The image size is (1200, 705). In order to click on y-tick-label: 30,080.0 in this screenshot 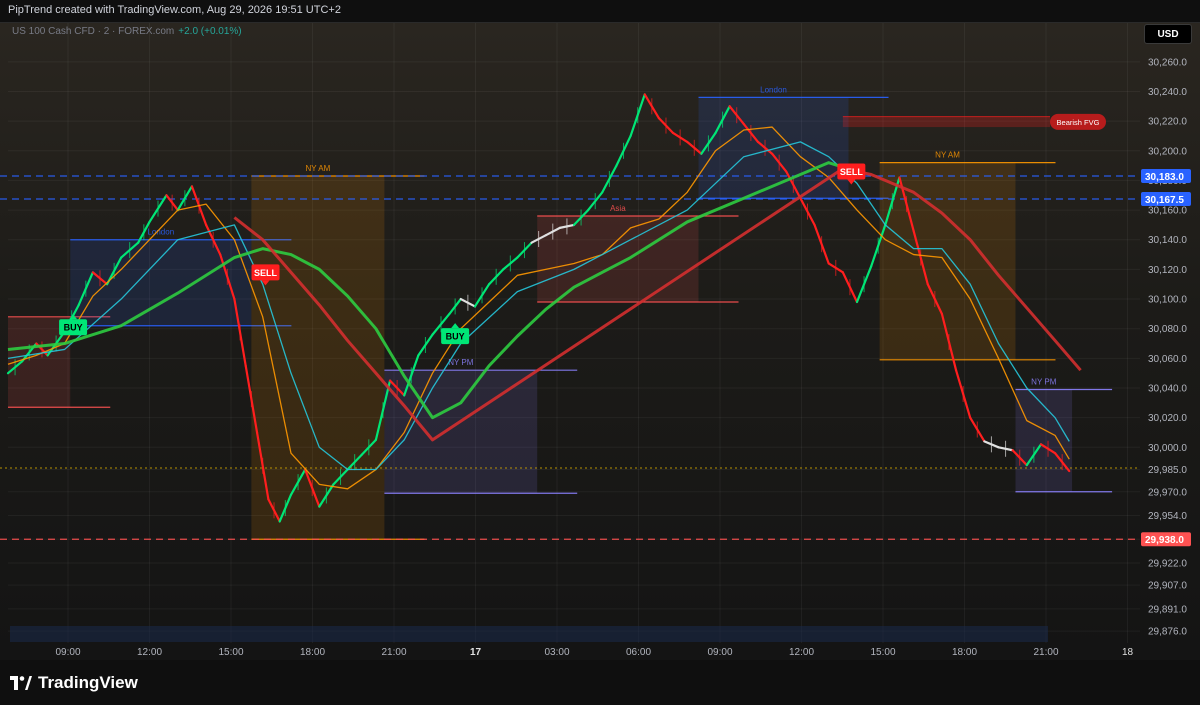, I will do `click(1167, 329)`.